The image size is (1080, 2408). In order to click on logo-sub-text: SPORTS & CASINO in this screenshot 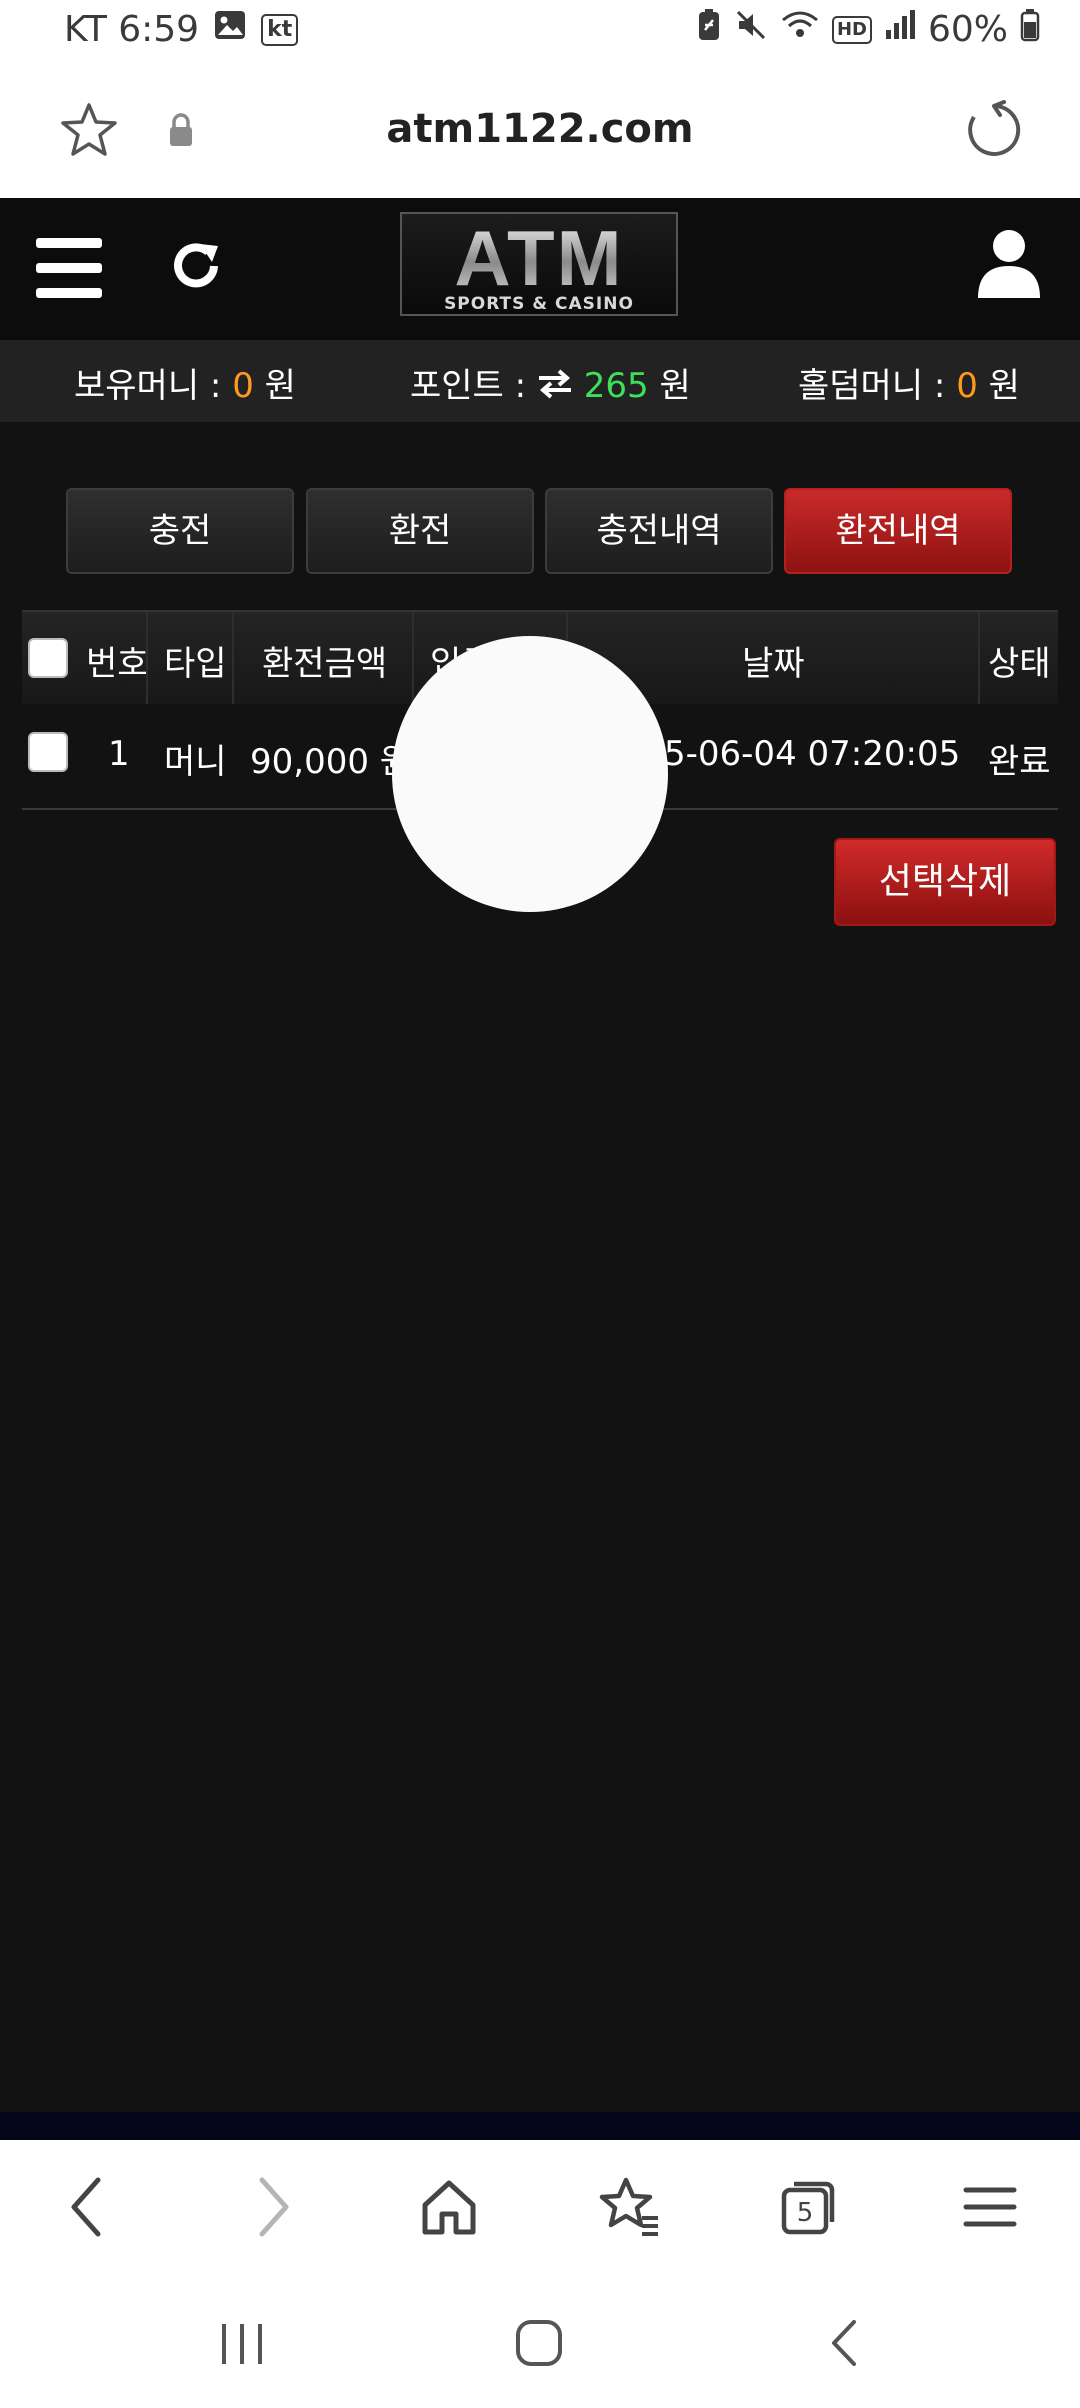, I will do `click(539, 304)`.